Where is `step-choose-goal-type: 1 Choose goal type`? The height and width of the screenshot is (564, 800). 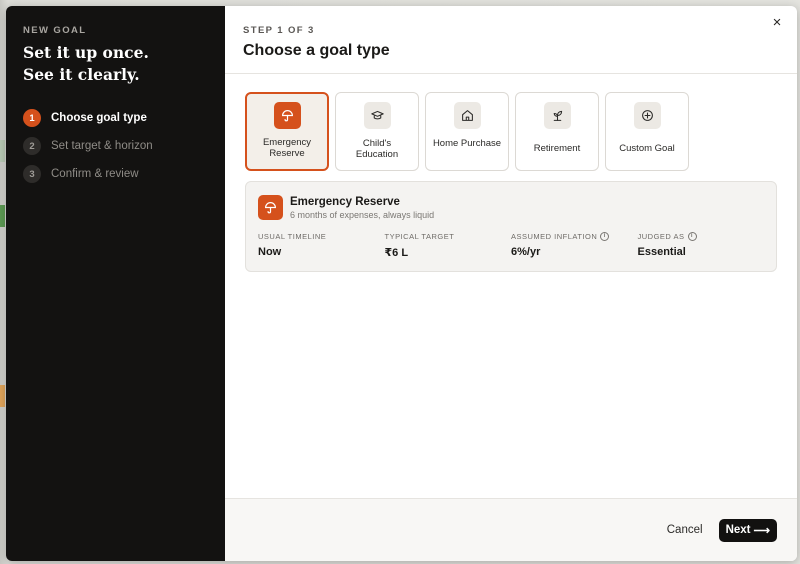 step-choose-goal-type: 1 Choose goal type is located at coordinates (115, 118).